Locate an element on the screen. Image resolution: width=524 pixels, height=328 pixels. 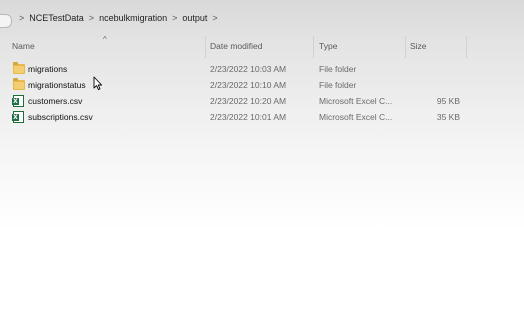
location-icon is located at coordinates (6, 21).